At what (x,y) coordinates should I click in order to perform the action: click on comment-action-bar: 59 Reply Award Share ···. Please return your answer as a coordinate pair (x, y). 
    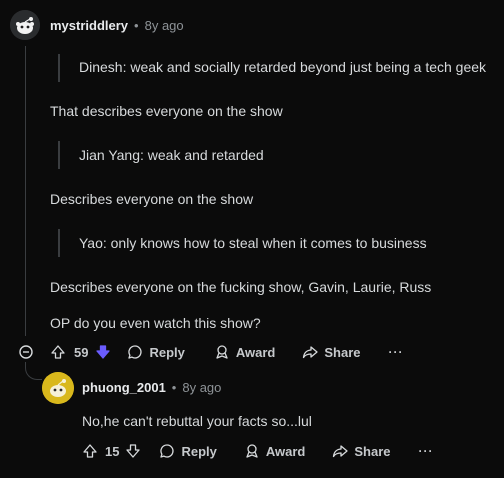
    Looking at the image, I should click on (227, 352).